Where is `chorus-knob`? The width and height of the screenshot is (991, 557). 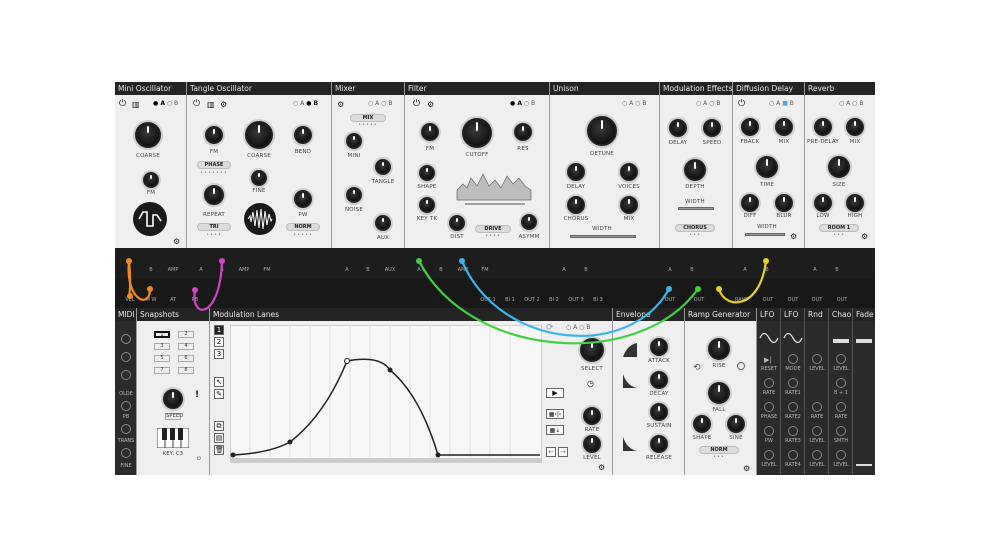 chorus-knob is located at coordinates (576, 205).